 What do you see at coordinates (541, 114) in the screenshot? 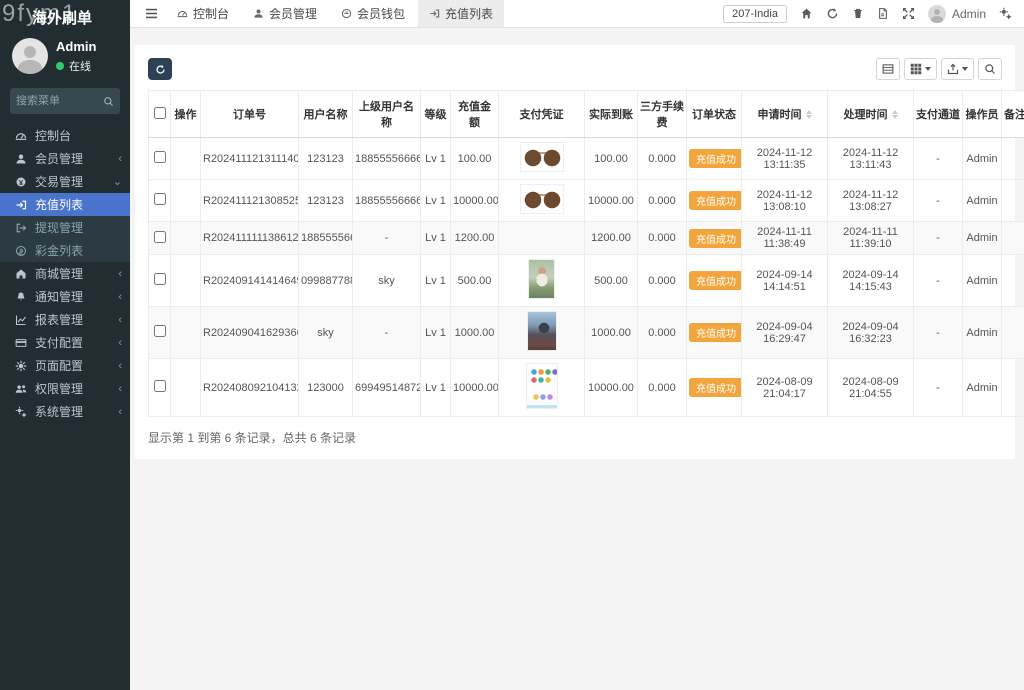
I see `col-voucher: 支付凭证` at bounding box center [541, 114].